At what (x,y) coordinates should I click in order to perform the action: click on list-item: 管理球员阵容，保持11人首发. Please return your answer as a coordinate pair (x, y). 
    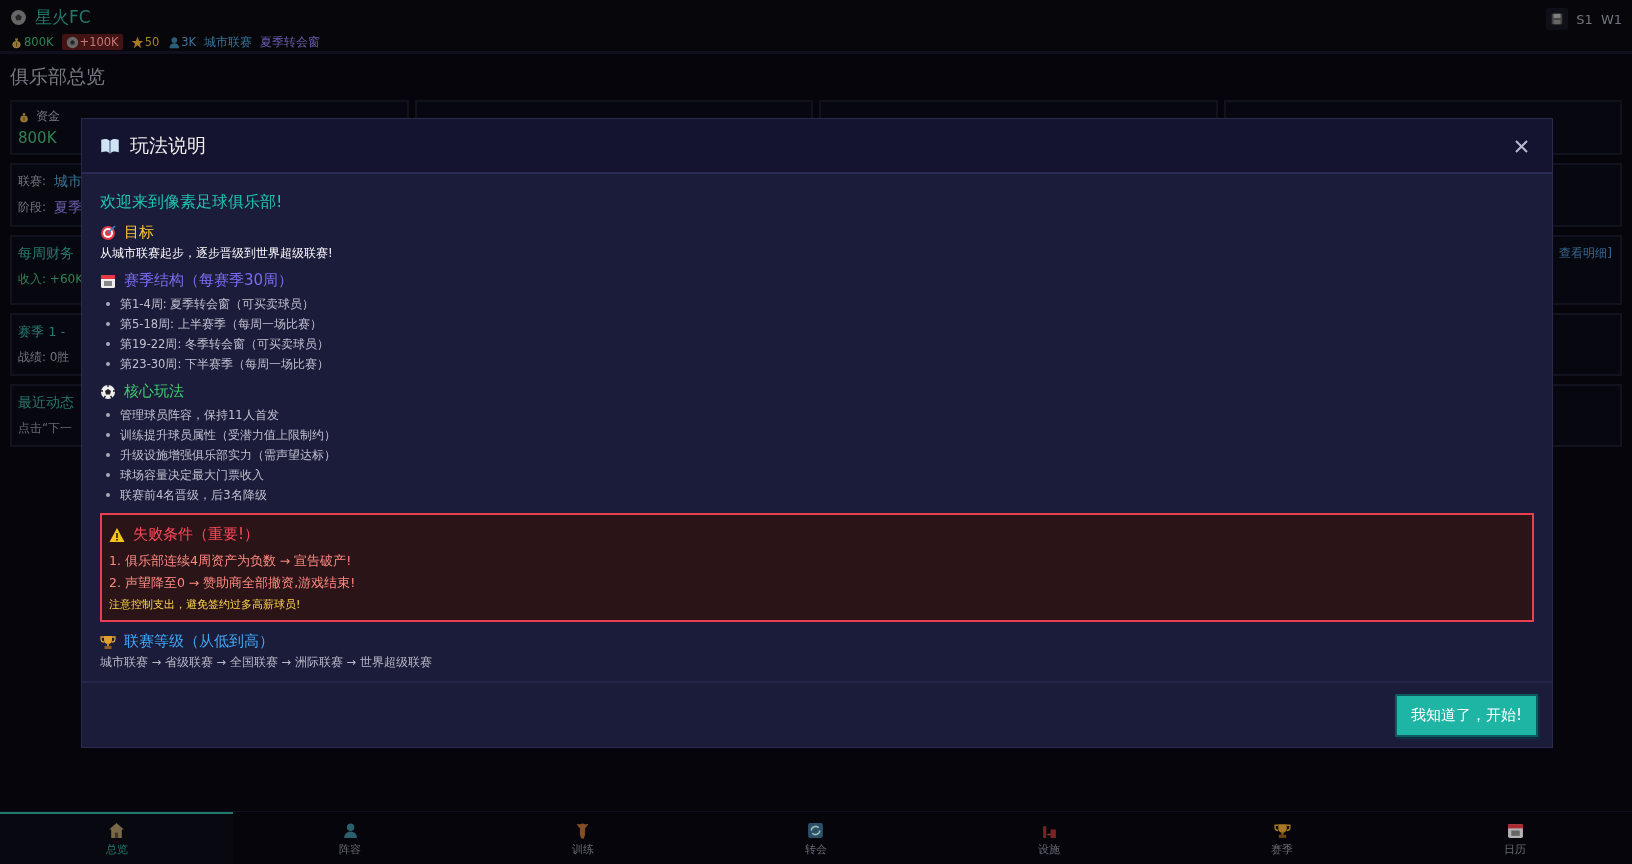
    Looking at the image, I should click on (199, 415).